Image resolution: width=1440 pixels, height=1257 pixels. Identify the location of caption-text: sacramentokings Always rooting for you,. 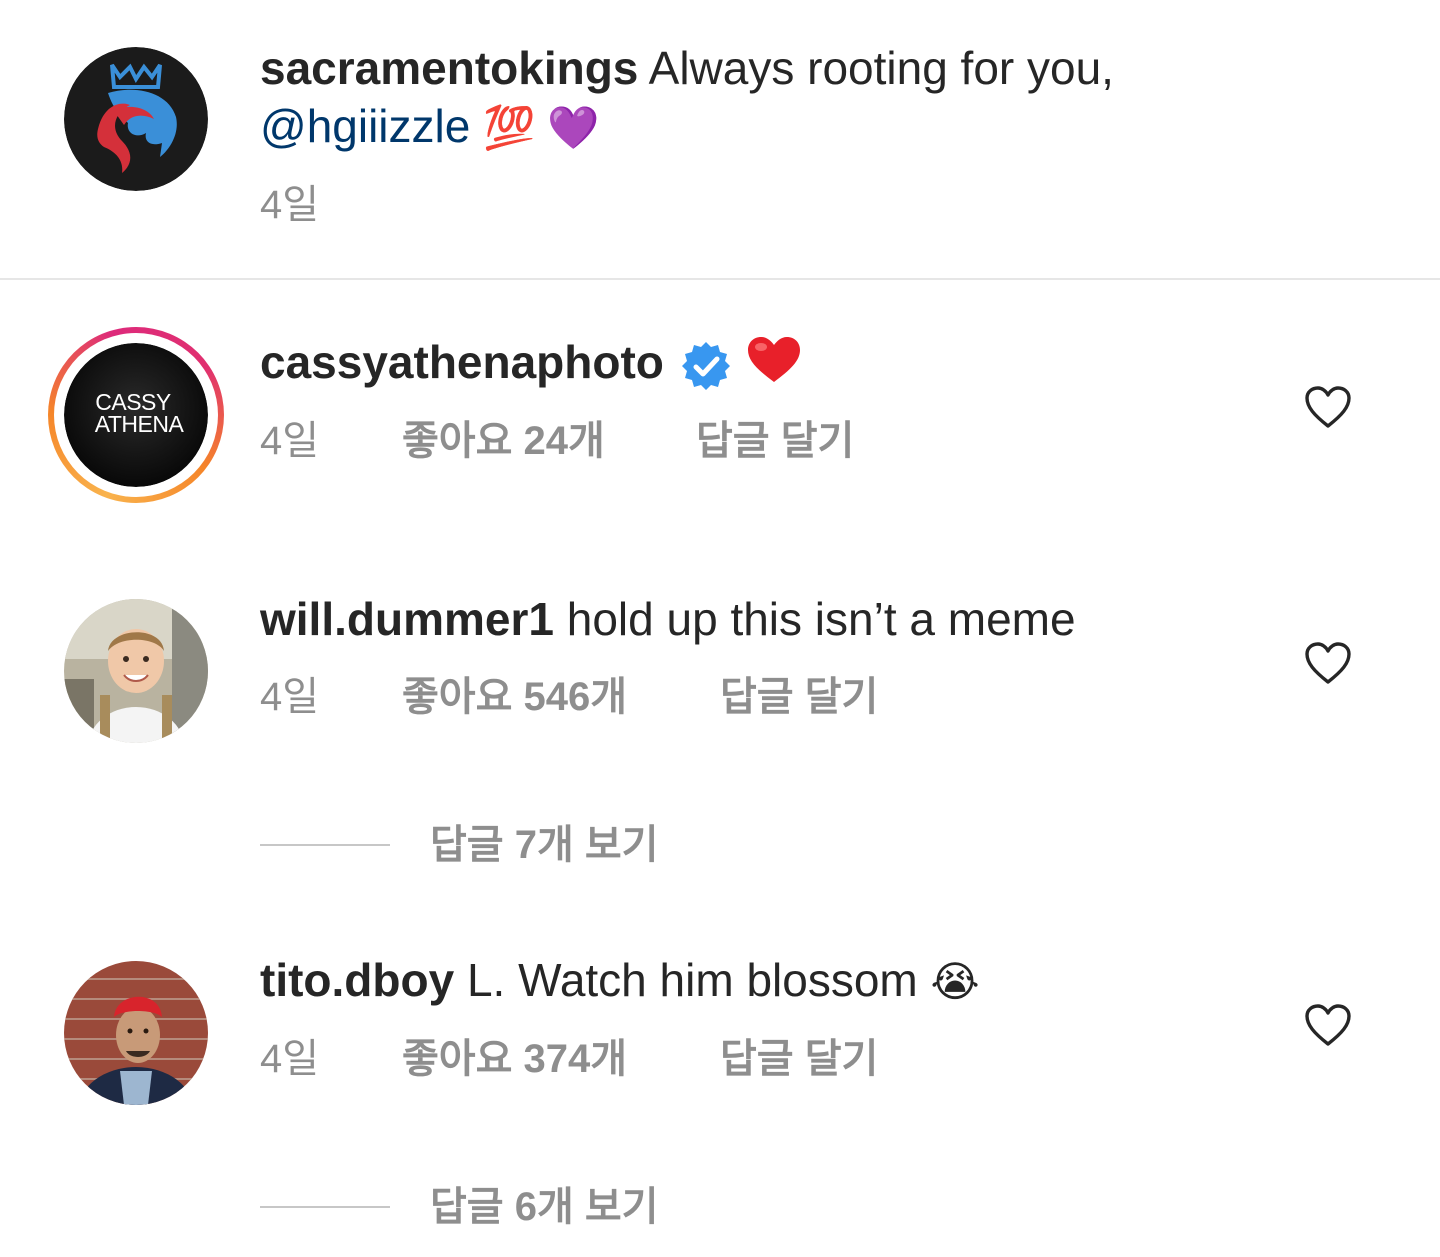
(687, 68).